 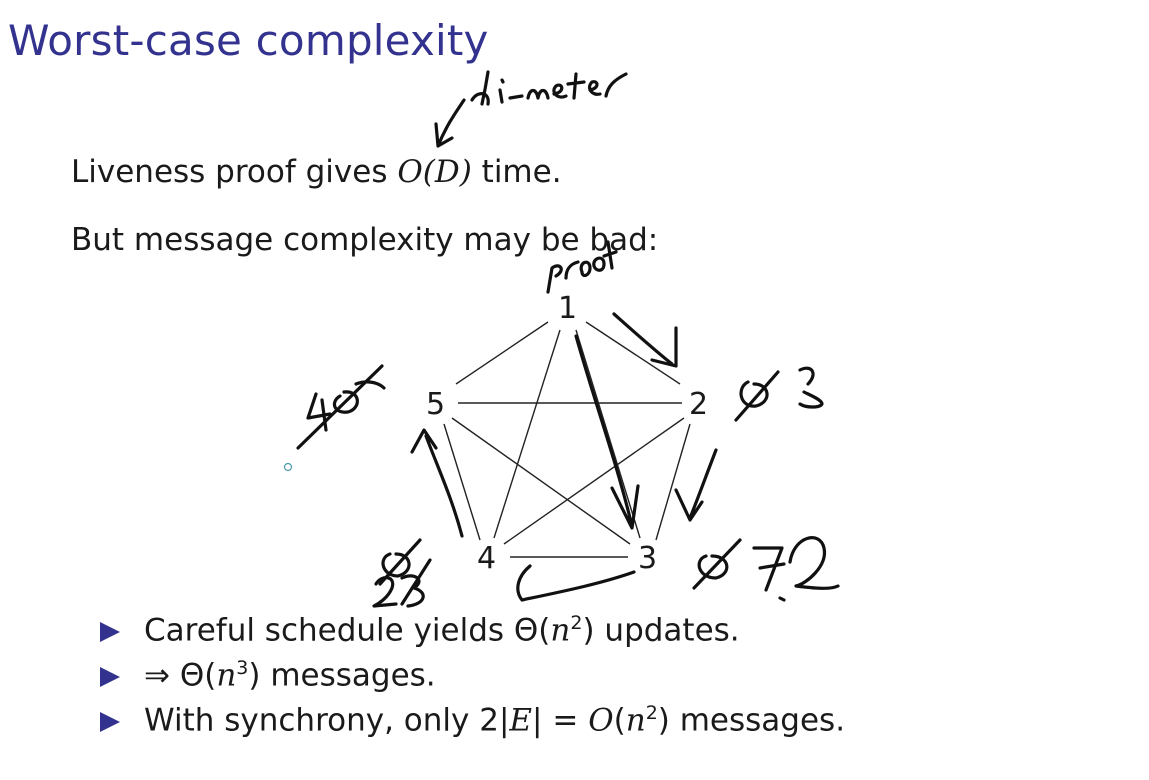 I want to click on bullet-item: ⇒ Θ(n3) messages., so click(x=472, y=679).